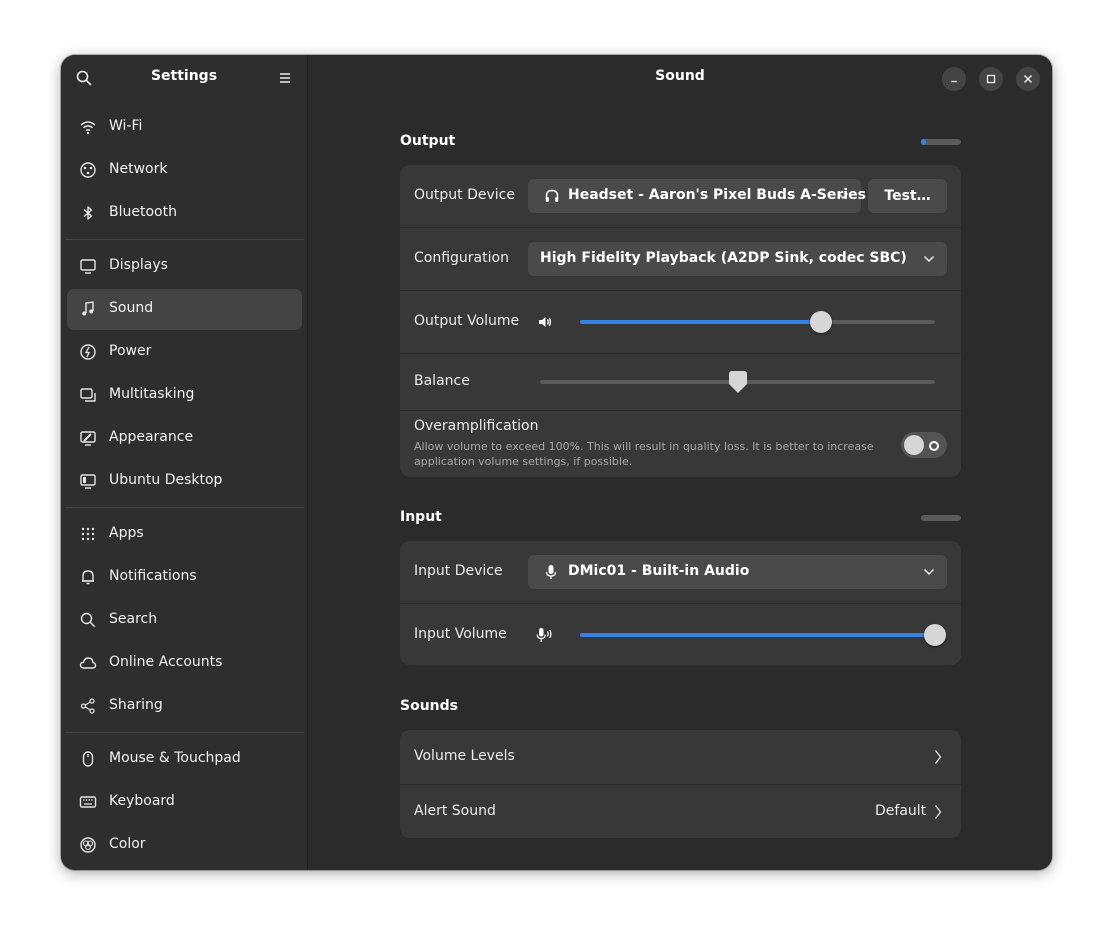 The height and width of the screenshot is (937, 1113). Describe the element at coordinates (184, 395) in the screenshot. I see `sidebar-item-multitasking: Multitasking` at that location.